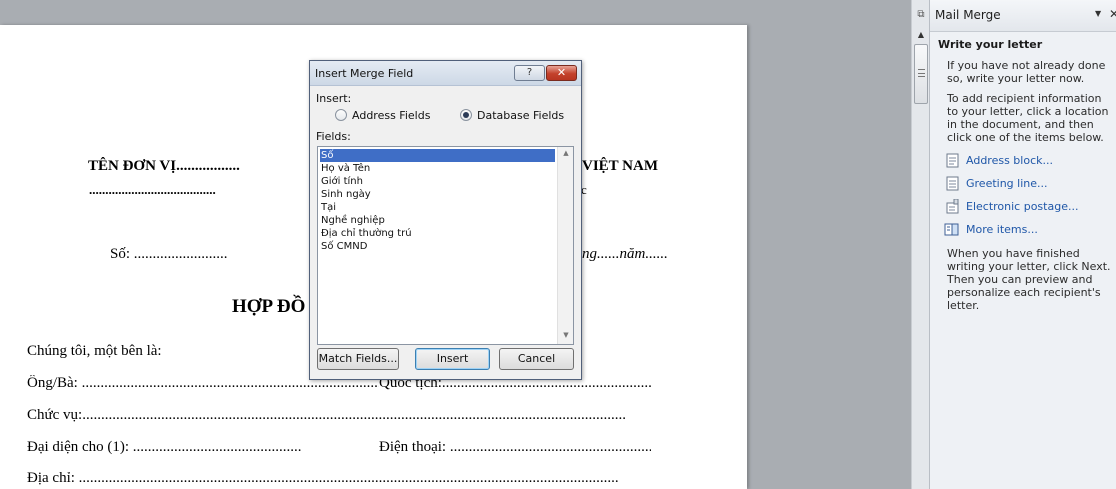  I want to click on list-item: Số, so click(437, 155).